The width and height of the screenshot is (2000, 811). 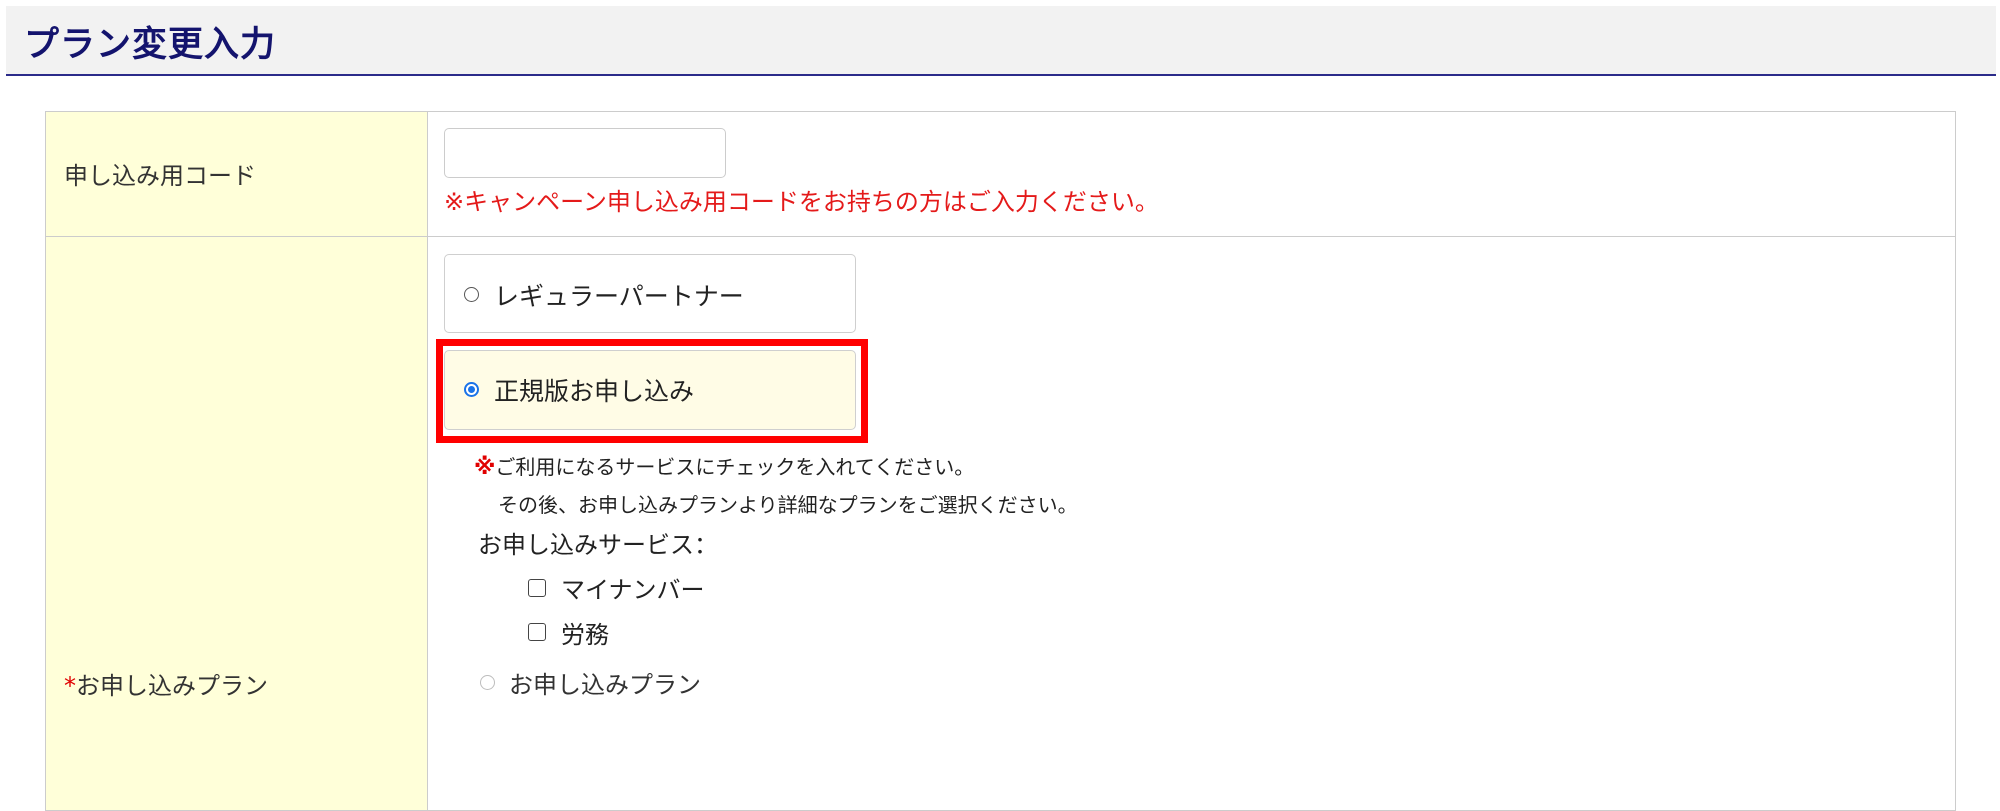 I want to click on plan-row-label-text: お申し込みプラン, so click(x=172, y=686).